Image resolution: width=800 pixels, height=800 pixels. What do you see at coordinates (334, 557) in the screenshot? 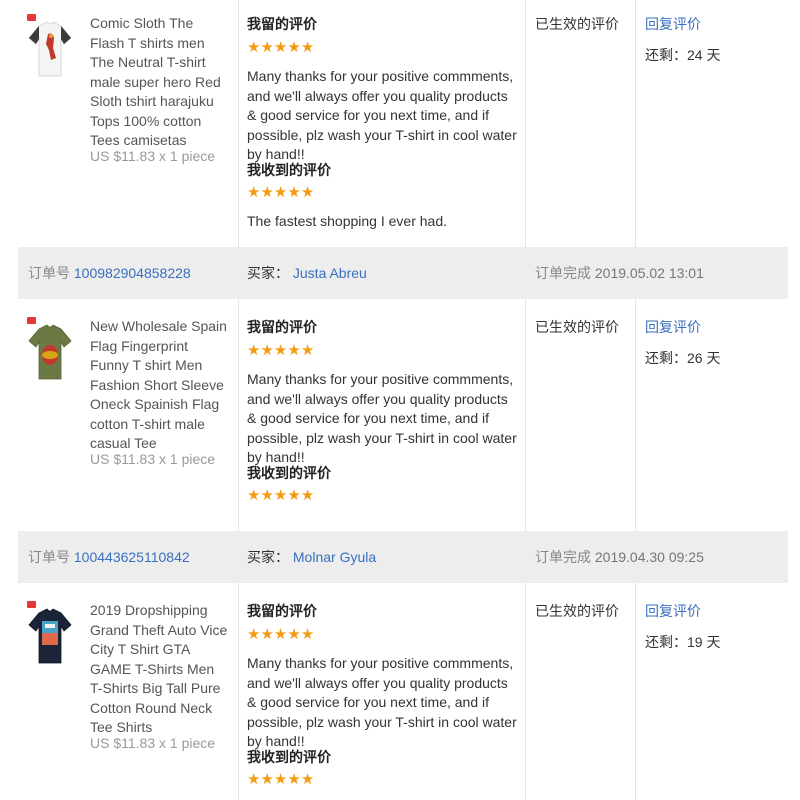
I see `buyer-name-link: Molnar Gyula` at bounding box center [334, 557].